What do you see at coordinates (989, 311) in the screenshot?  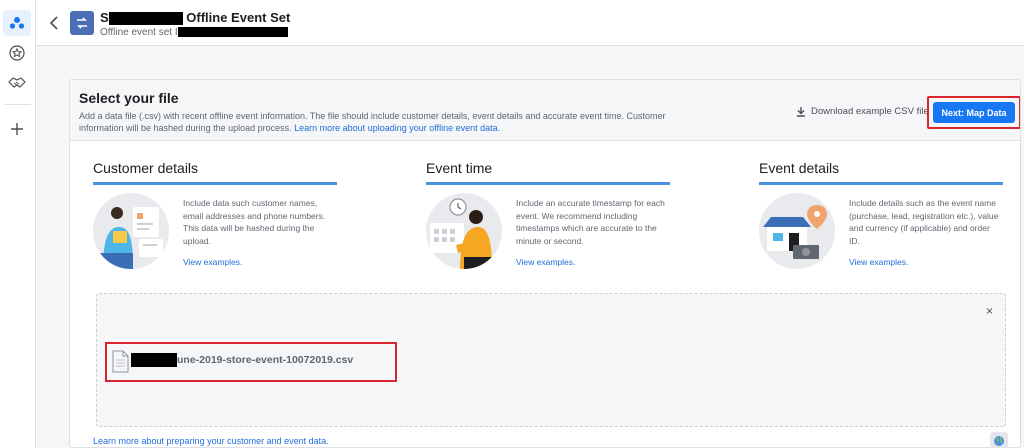 I see `close-icon: ×` at bounding box center [989, 311].